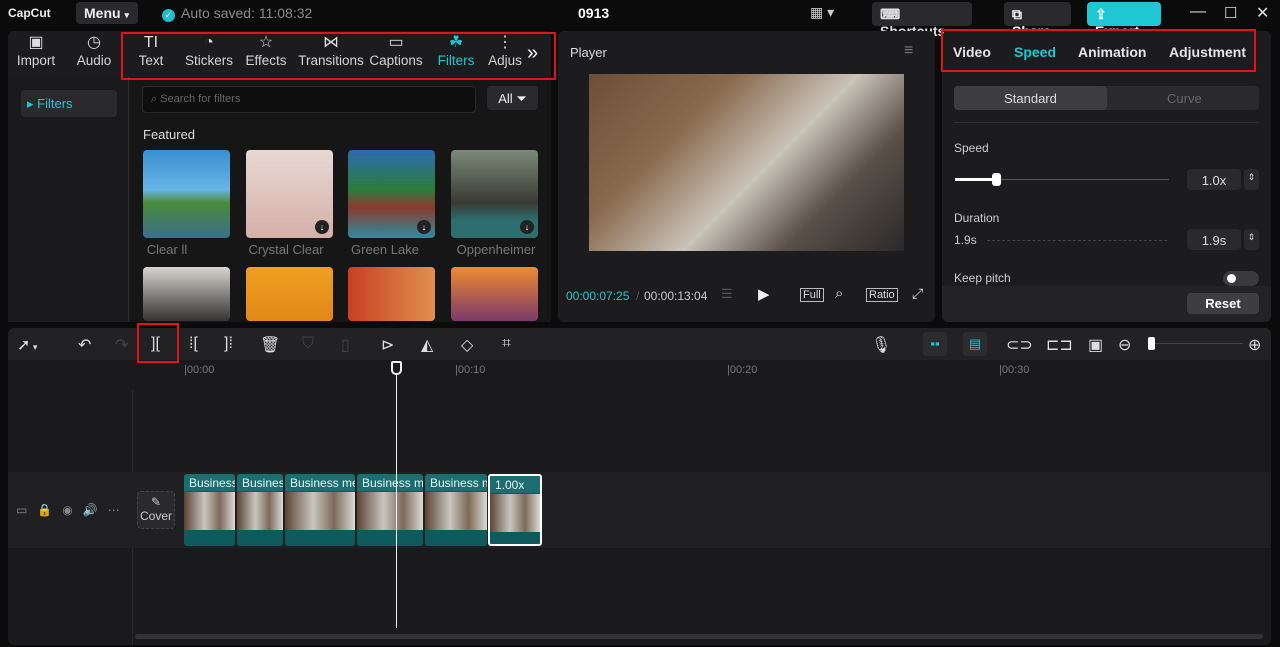  I want to click on player-menu-icon: ≡, so click(908, 51).